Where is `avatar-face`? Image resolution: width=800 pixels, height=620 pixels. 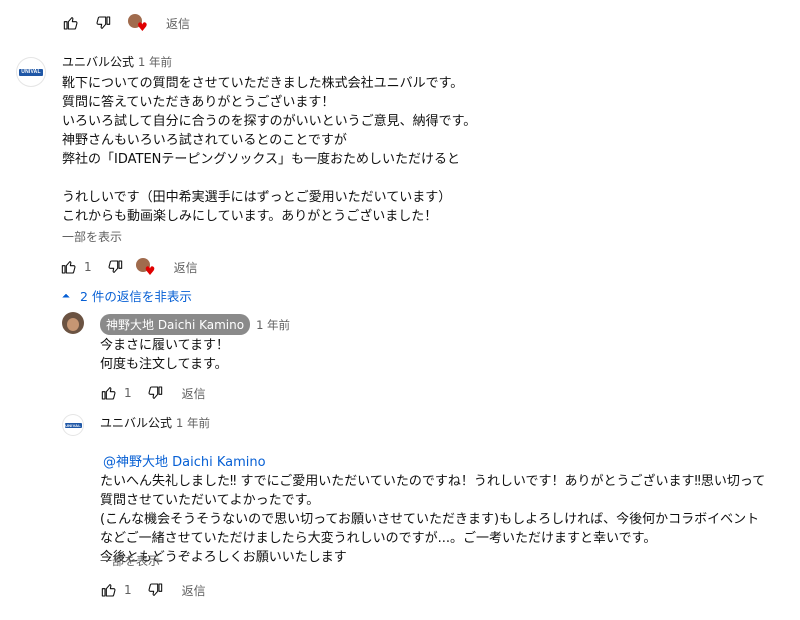
avatar-face is located at coordinates (73, 324).